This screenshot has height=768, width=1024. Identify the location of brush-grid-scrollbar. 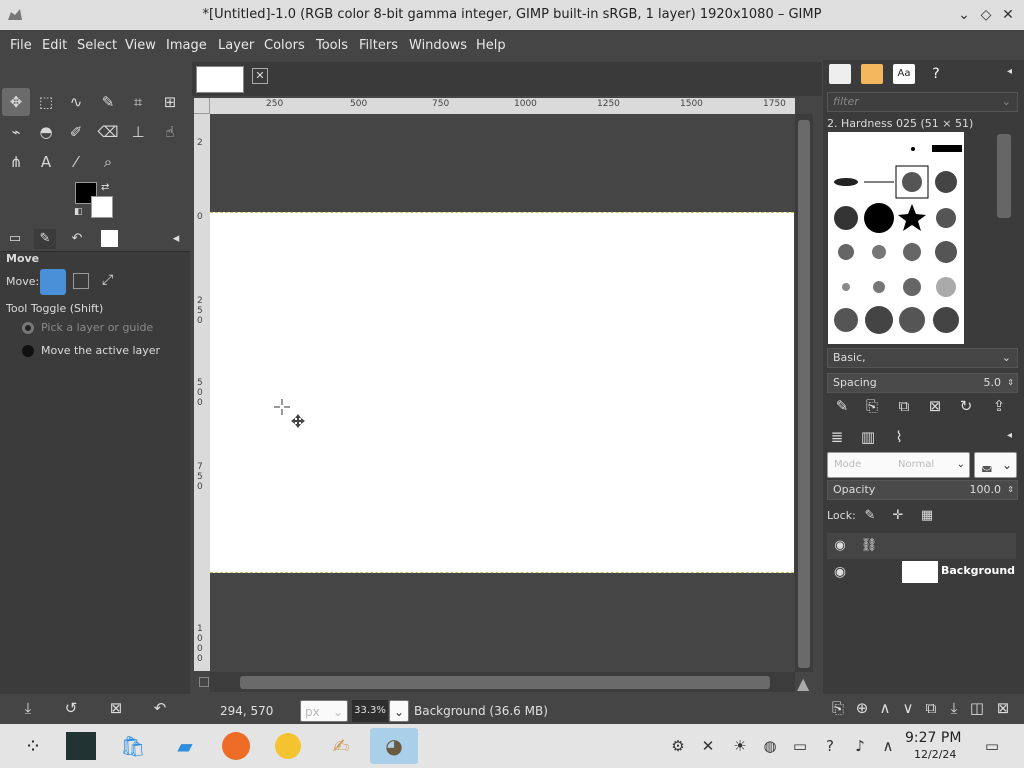
(992, 238).